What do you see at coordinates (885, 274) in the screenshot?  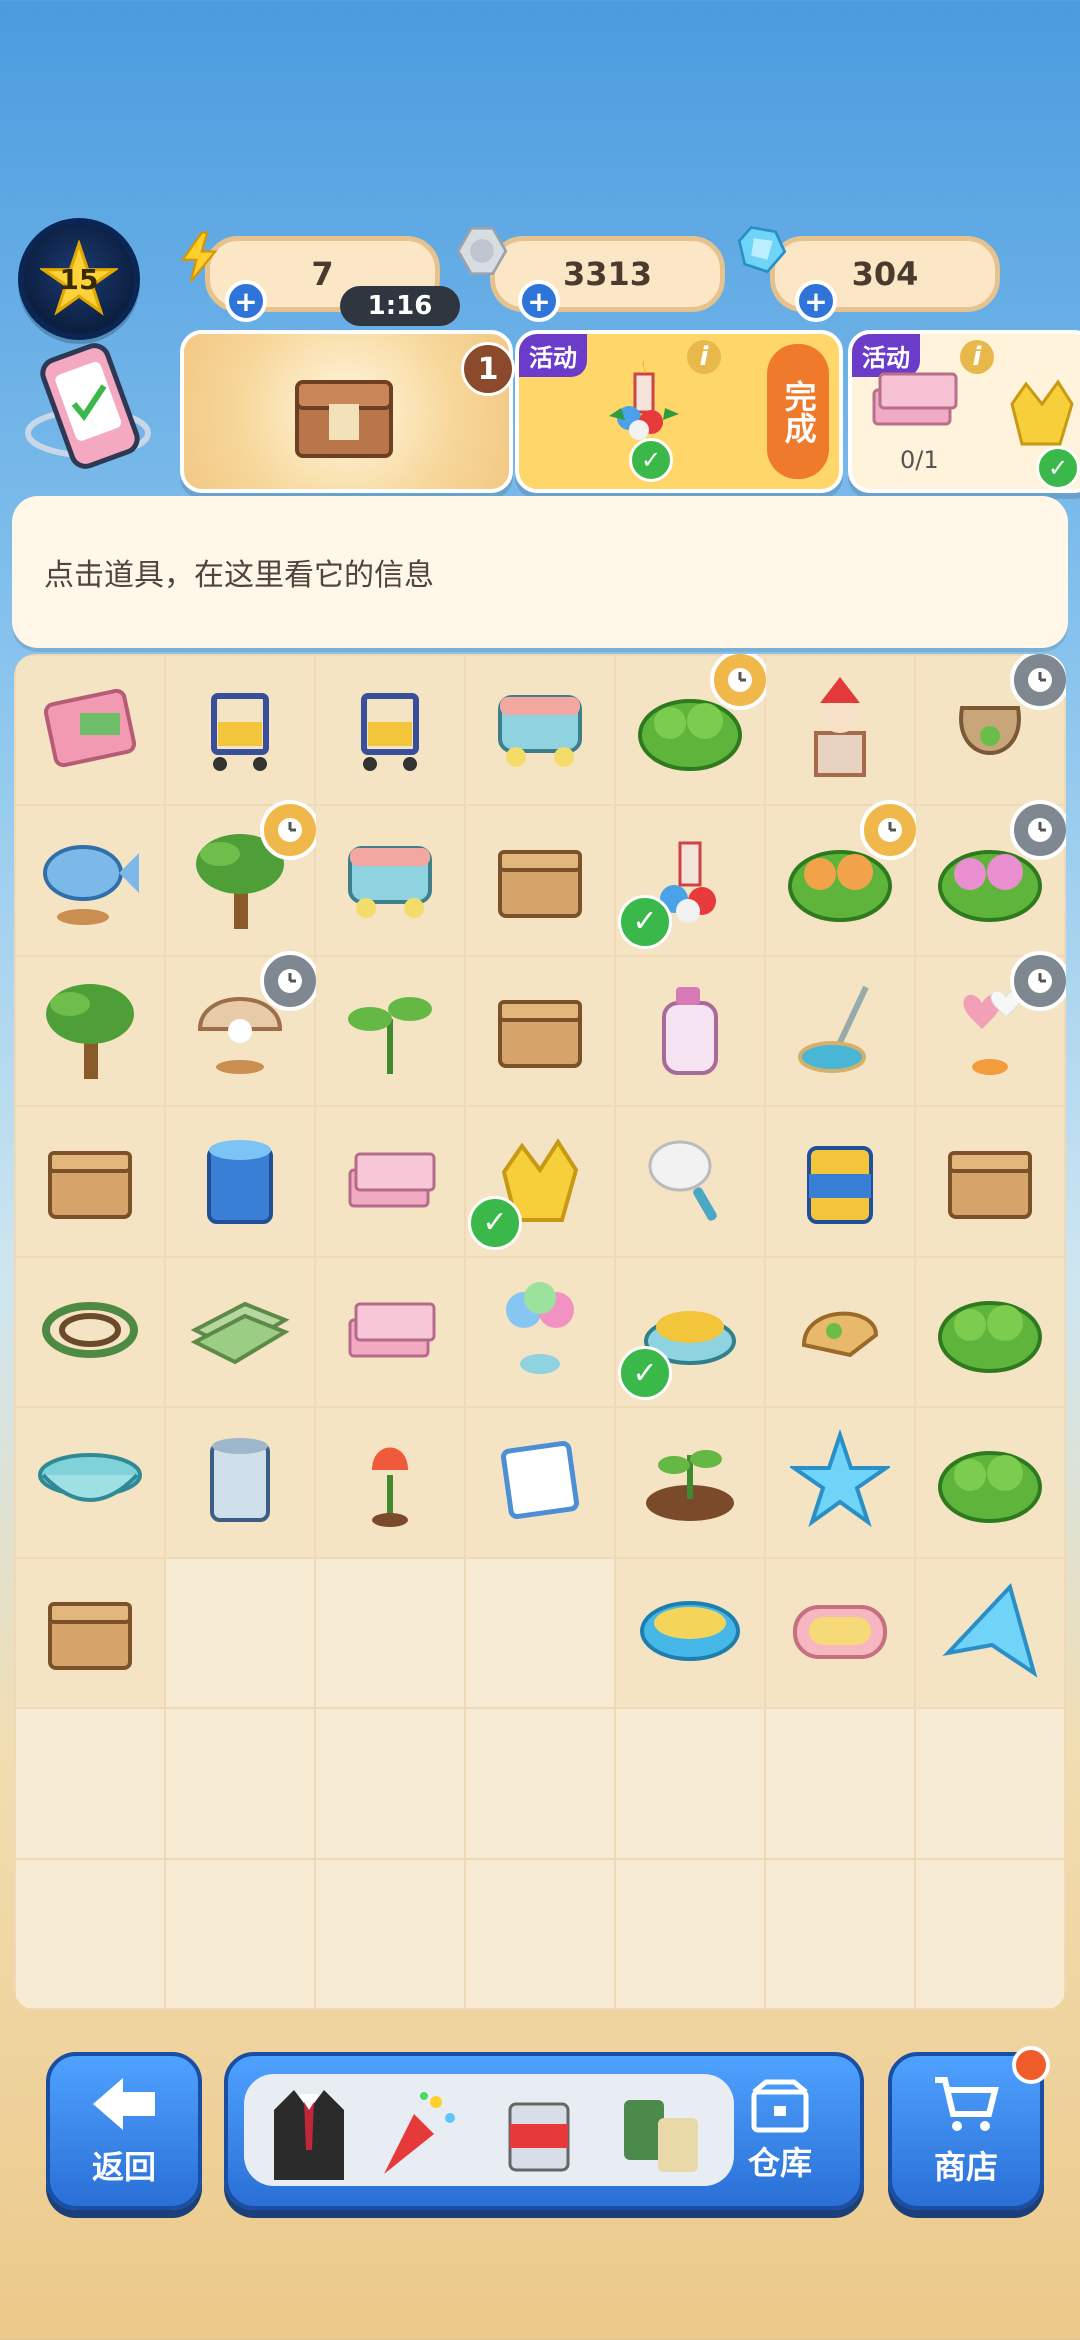 I see `gems-value: 304` at bounding box center [885, 274].